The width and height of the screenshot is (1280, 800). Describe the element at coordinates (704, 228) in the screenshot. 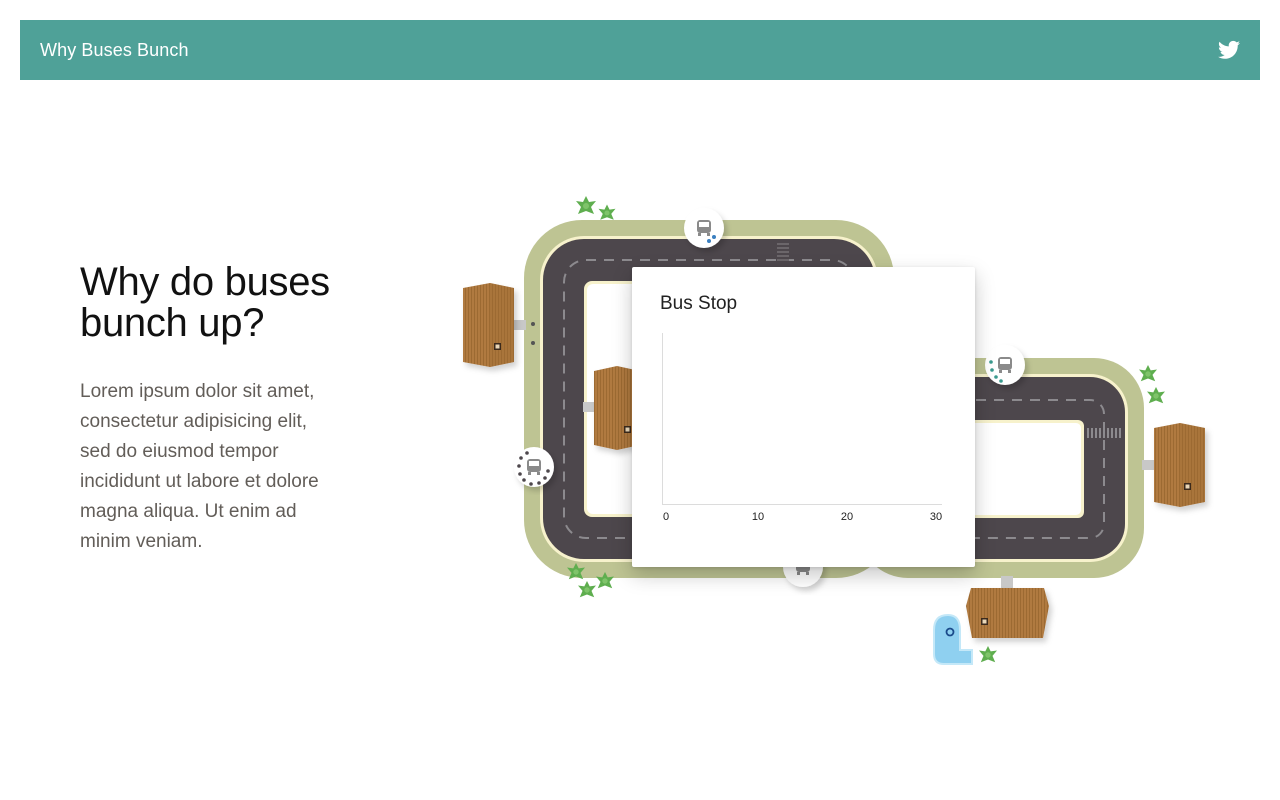

I see `bus-stop-top` at that location.